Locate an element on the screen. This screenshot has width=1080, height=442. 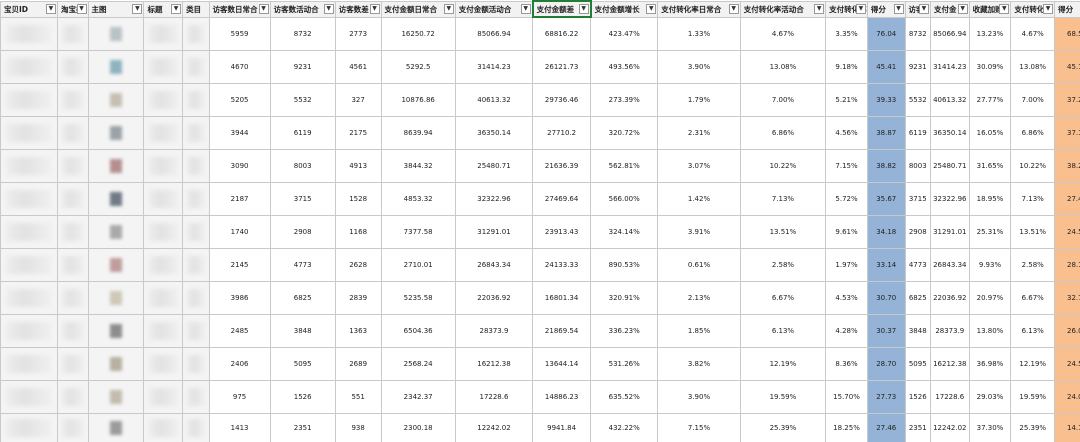
cr2-cell: 13.08% is located at coordinates (1033, 67).